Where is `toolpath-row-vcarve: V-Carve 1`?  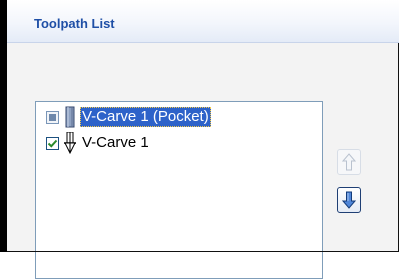 toolpath-row-vcarve: V-Carve 1 is located at coordinates (98, 143).